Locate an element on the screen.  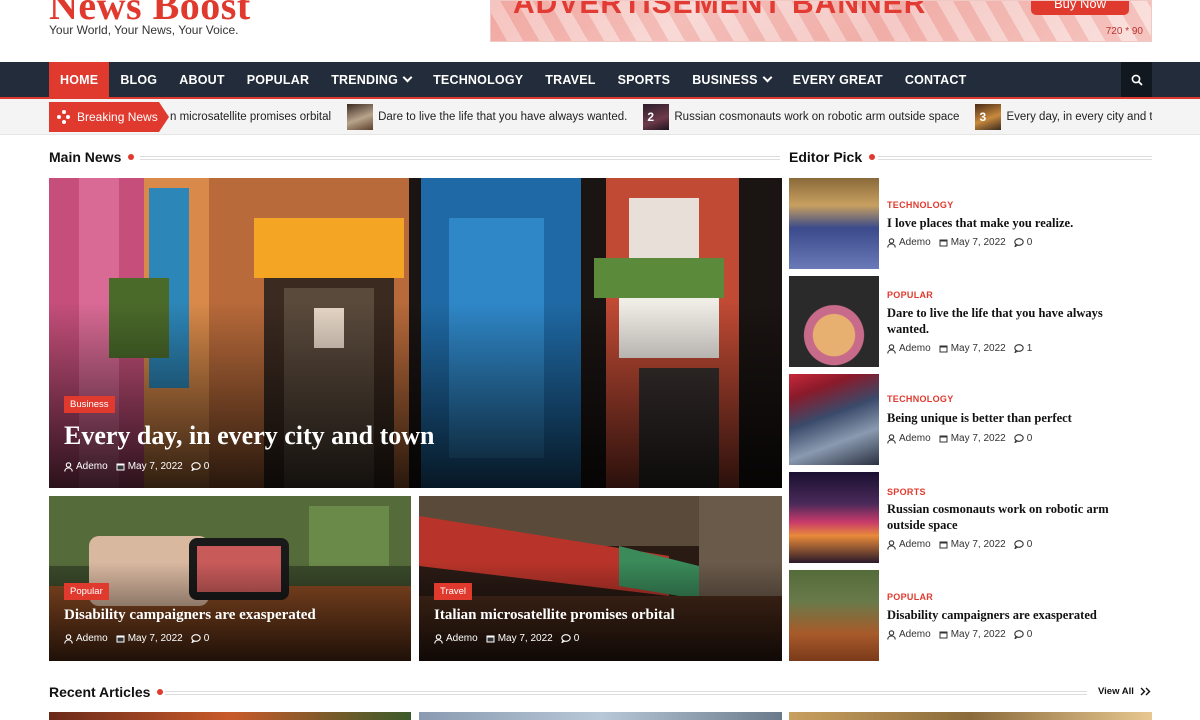
search-icon is located at coordinates (1137, 80).